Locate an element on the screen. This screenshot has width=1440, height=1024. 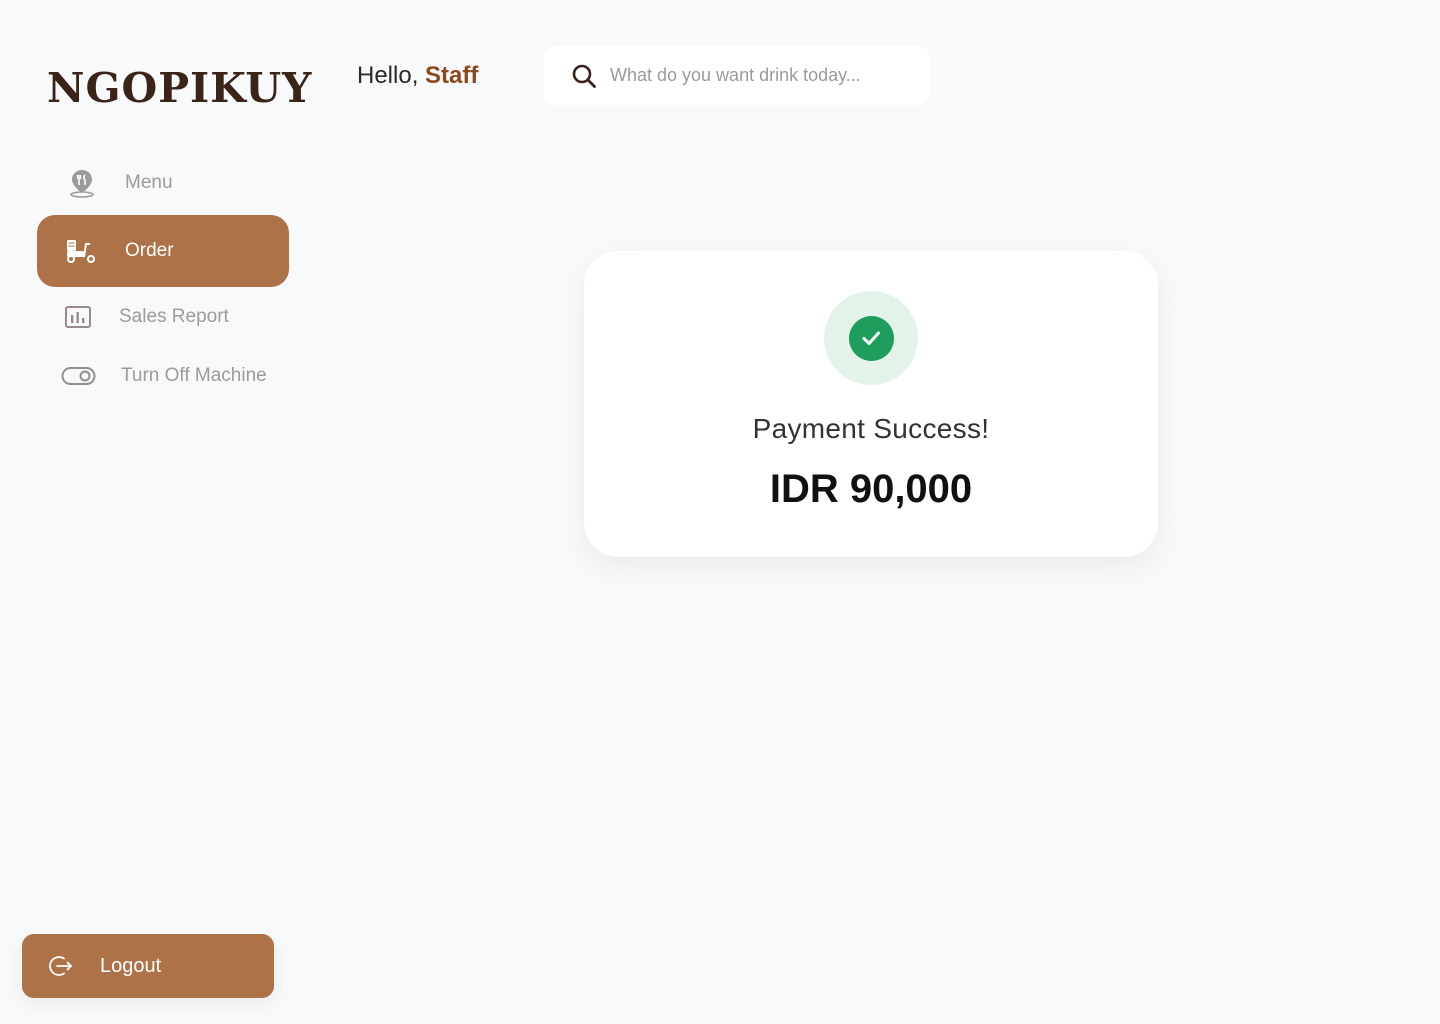
logout-icon is located at coordinates (61, 966).